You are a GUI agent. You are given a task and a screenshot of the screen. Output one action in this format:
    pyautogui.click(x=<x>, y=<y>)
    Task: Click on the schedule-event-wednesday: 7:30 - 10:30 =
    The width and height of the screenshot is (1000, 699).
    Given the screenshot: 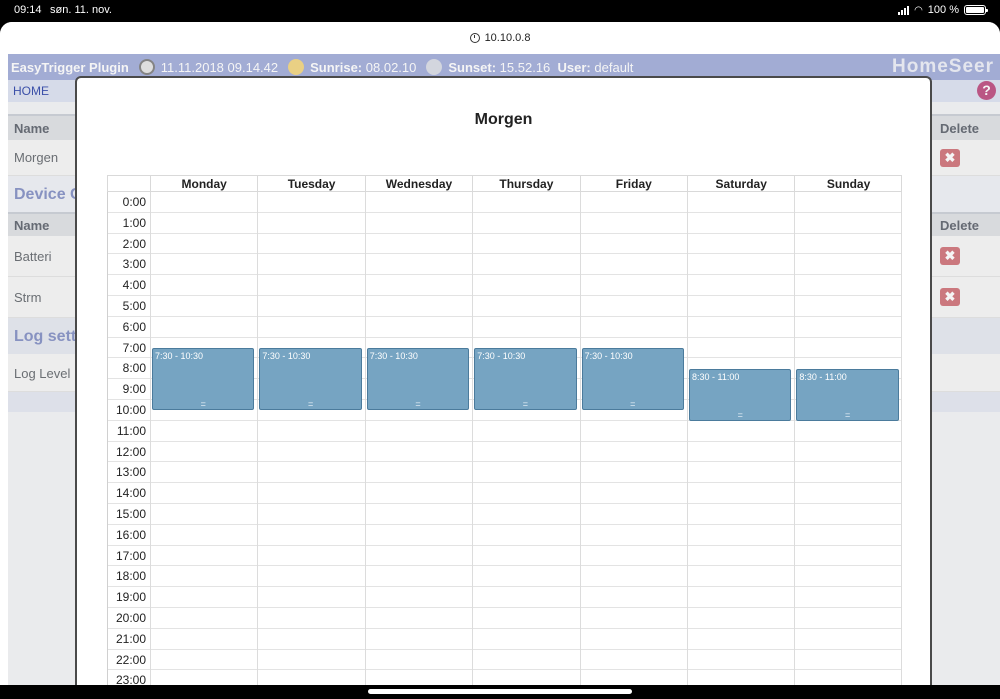 What is the action you would take?
    pyautogui.click(x=418, y=379)
    